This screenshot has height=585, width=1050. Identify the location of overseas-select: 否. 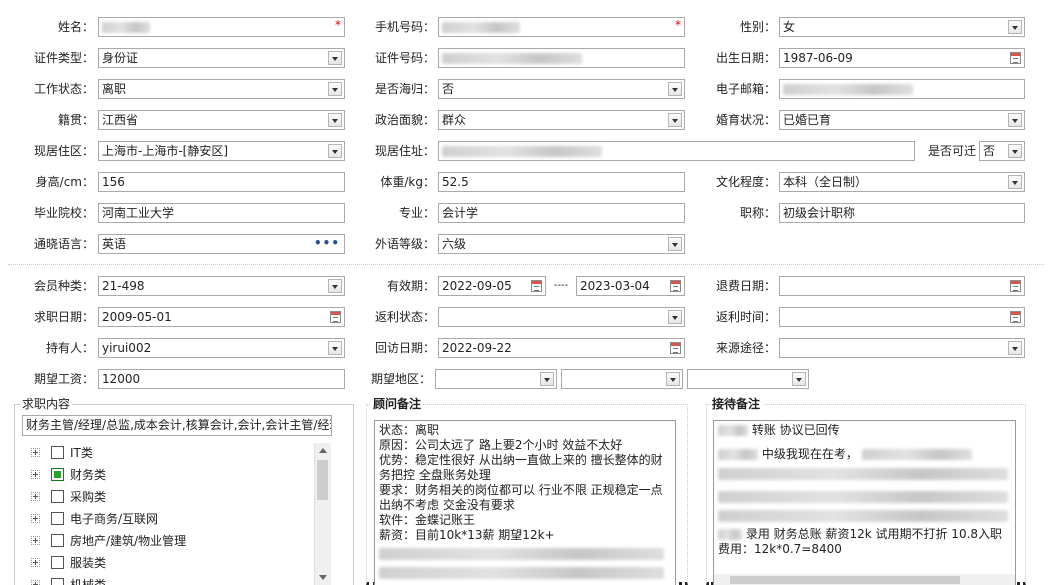
(561, 89).